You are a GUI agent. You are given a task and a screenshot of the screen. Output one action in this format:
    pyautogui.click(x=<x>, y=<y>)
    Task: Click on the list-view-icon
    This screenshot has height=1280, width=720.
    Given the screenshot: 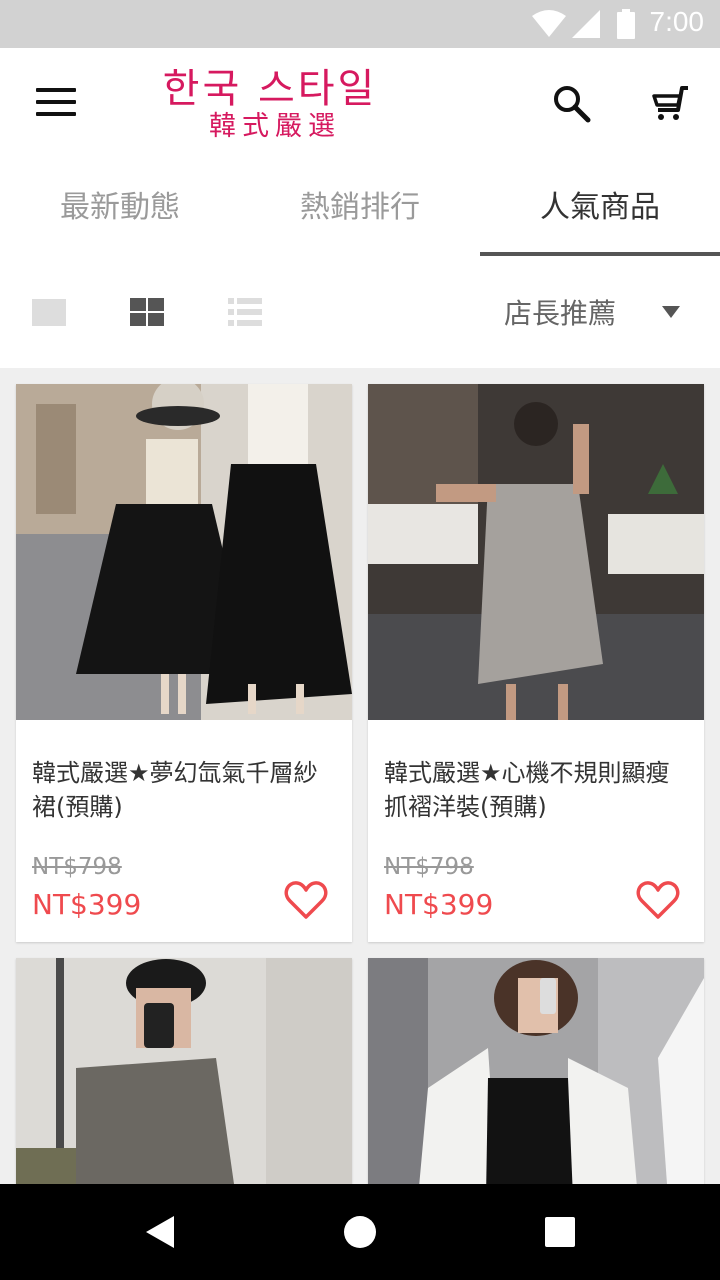 What is the action you would take?
    pyautogui.click(x=245, y=312)
    